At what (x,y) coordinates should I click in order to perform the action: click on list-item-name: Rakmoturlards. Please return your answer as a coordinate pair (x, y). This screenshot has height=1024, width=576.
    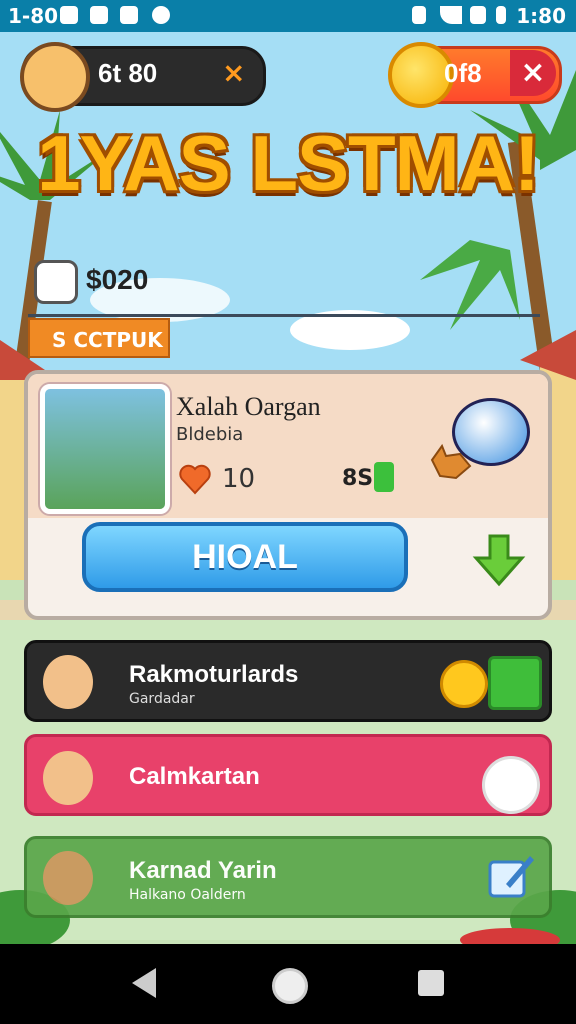
    Looking at the image, I should click on (214, 674).